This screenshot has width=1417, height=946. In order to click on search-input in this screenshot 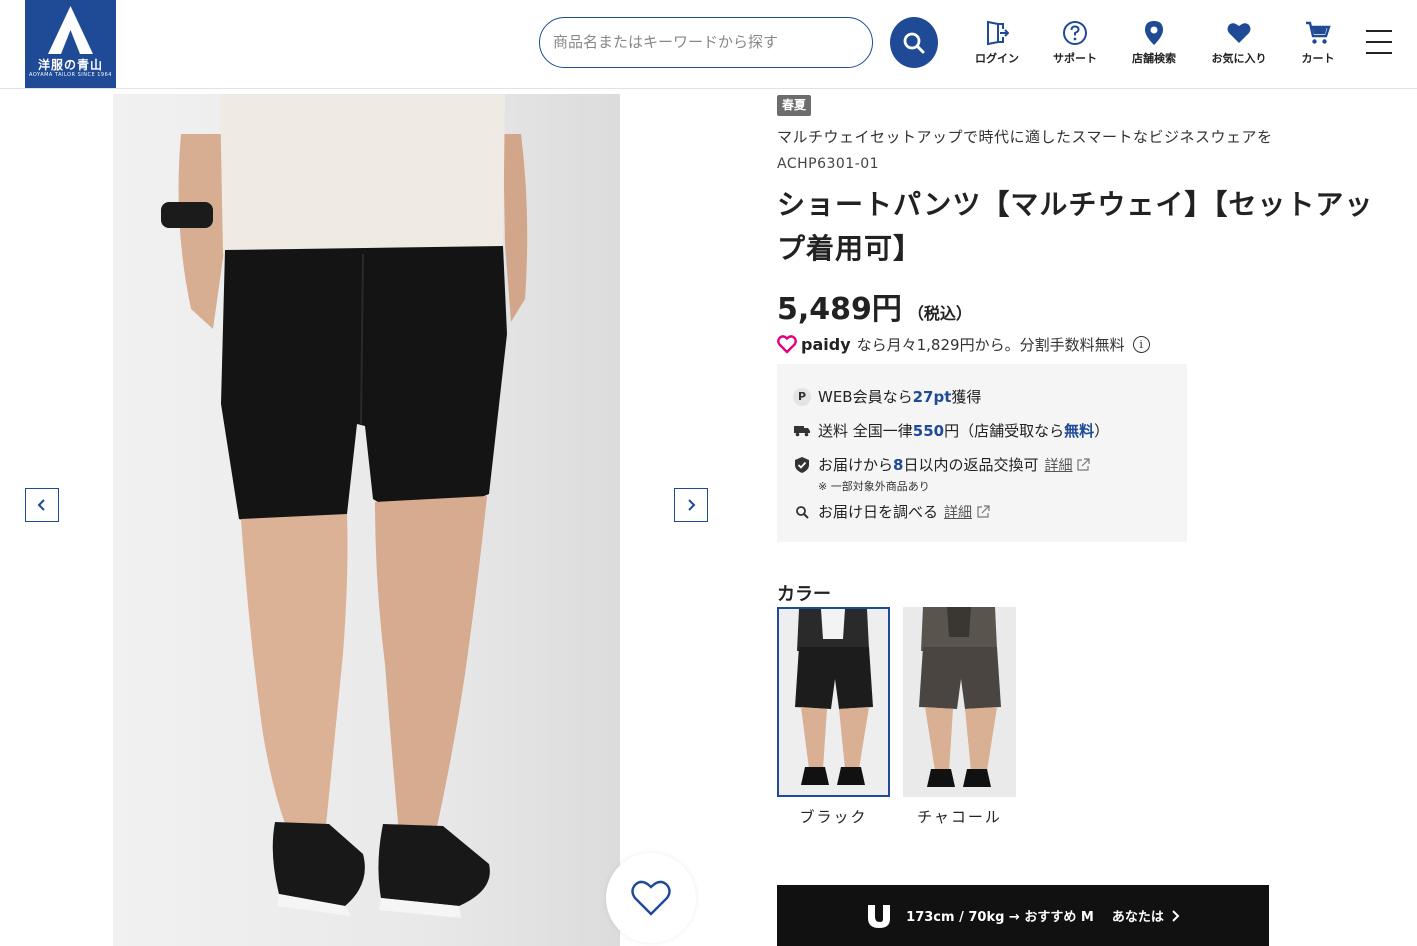, I will do `click(703, 42)`.